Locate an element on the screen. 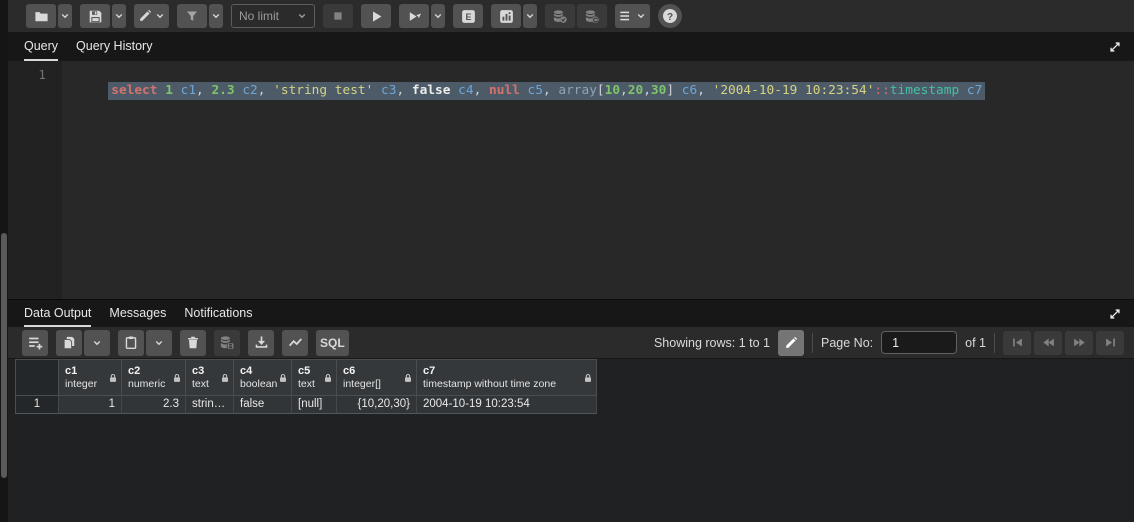 This screenshot has width=1134, height=522. pagination-cluster: Showing rows: 1 to 1 Page No: of 1 is located at coordinates (889, 342).